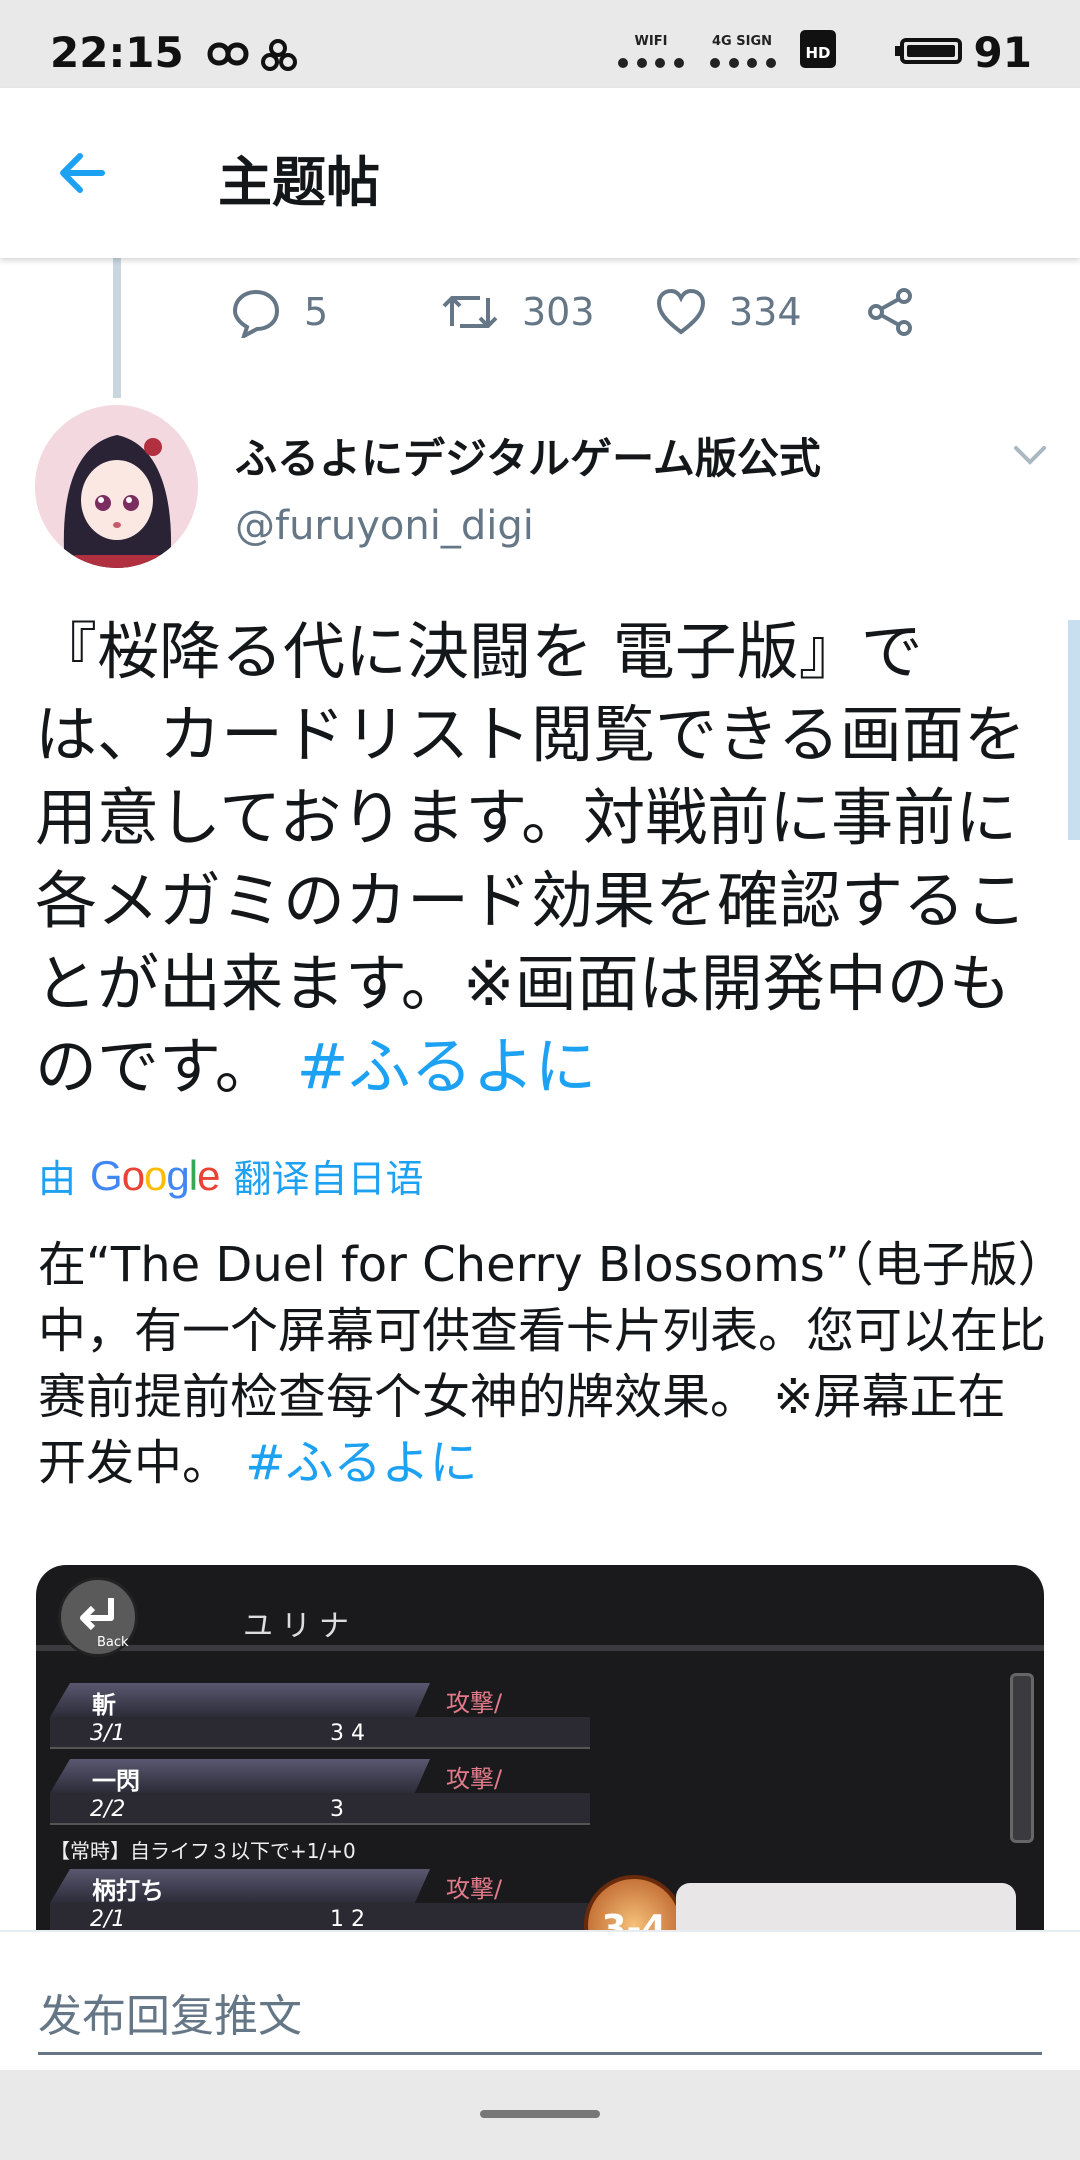 This screenshot has height=2160, width=1080. Describe the element at coordinates (540, 2053) in the screenshot. I see `reply-input-underline` at that location.